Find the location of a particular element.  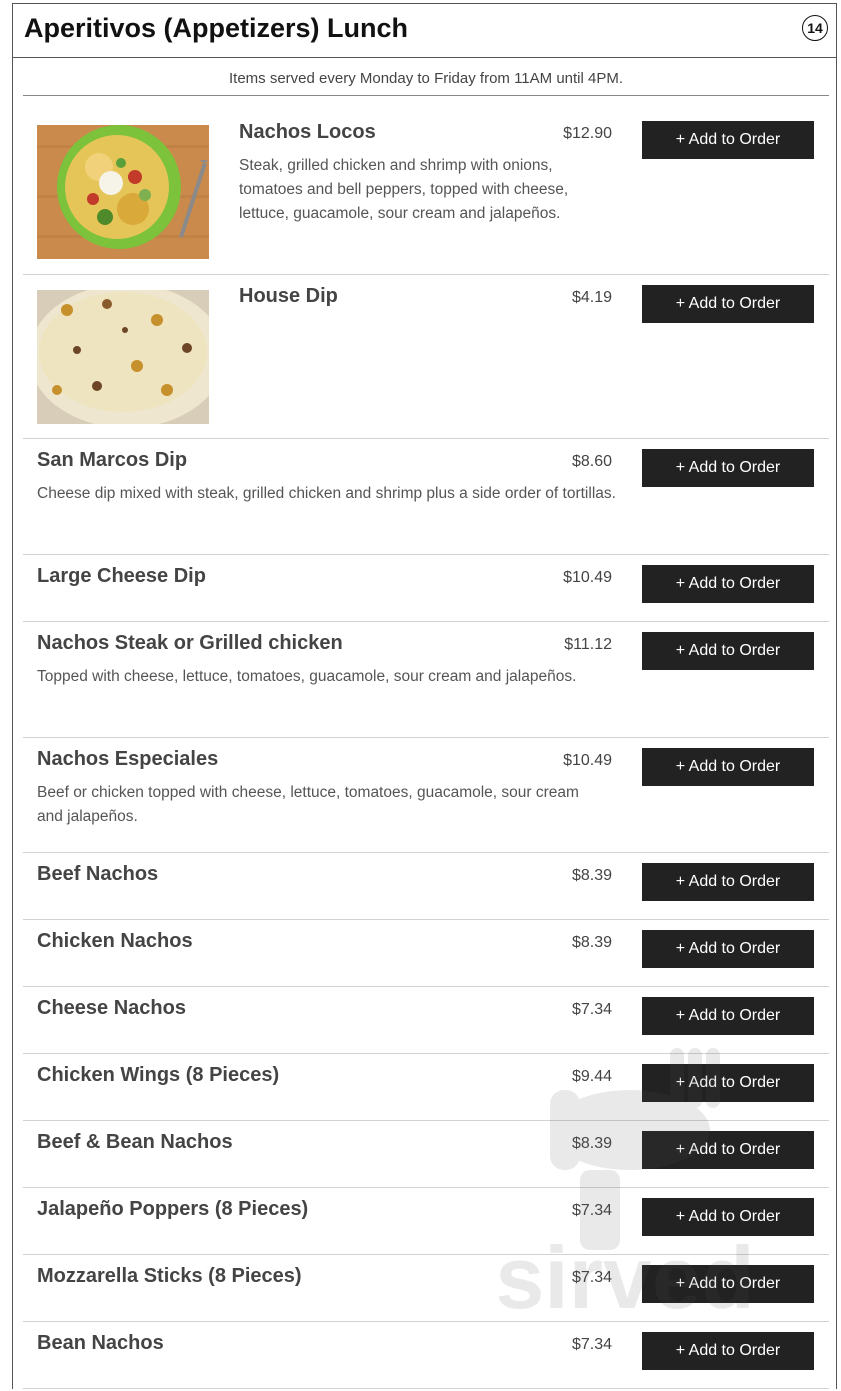

section-header: Aperitivos (Appetizers) Lunch 14 is located at coordinates (424, 31).